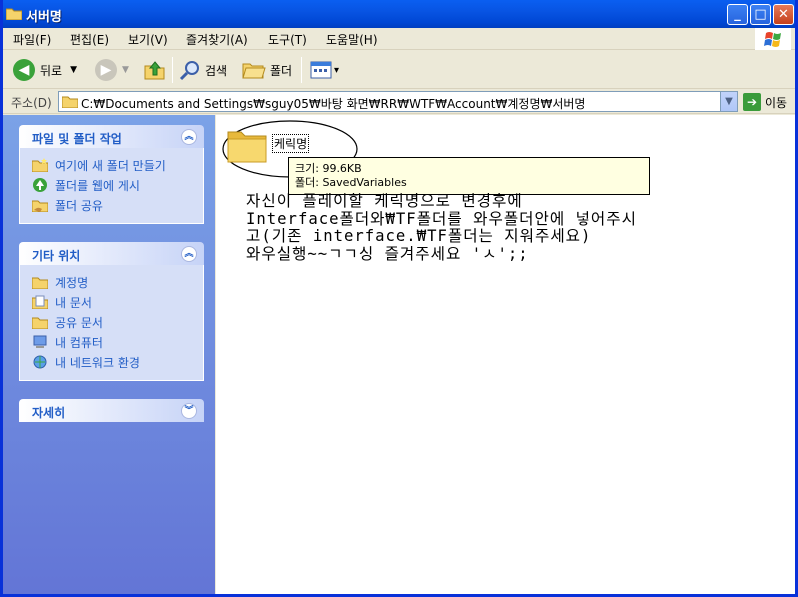 The image size is (798, 597). What do you see at coordinates (111, 253) in the screenshot?
I see `panel-header: 기타 위치 ︽` at bounding box center [111, 253].